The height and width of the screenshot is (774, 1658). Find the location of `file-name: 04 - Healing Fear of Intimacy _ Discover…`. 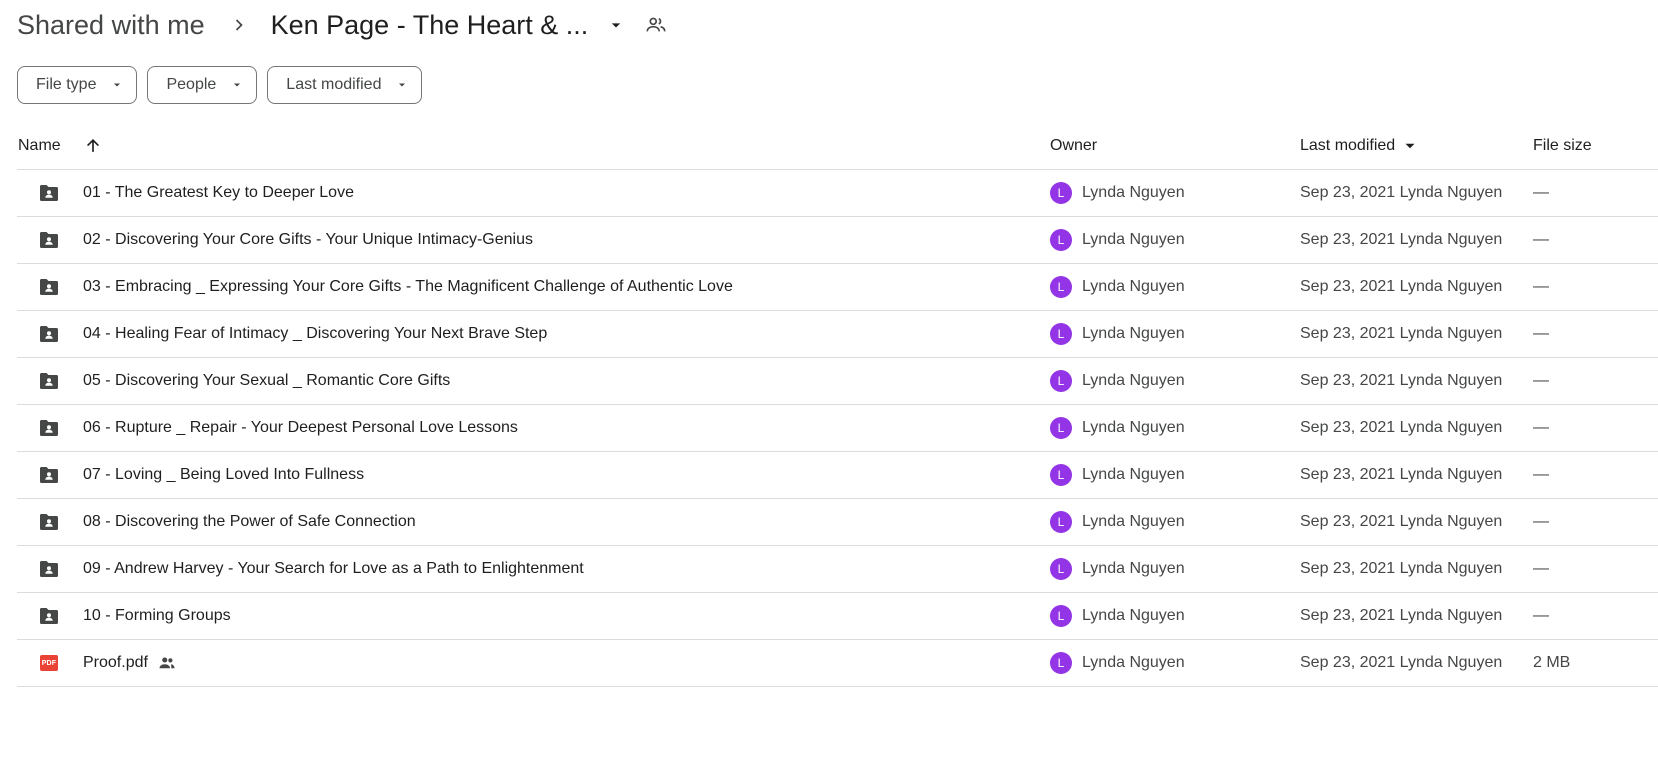

file-name: 04 - Healing Fear of Intimacy _ Discover… is located at coordinates (315, 334).